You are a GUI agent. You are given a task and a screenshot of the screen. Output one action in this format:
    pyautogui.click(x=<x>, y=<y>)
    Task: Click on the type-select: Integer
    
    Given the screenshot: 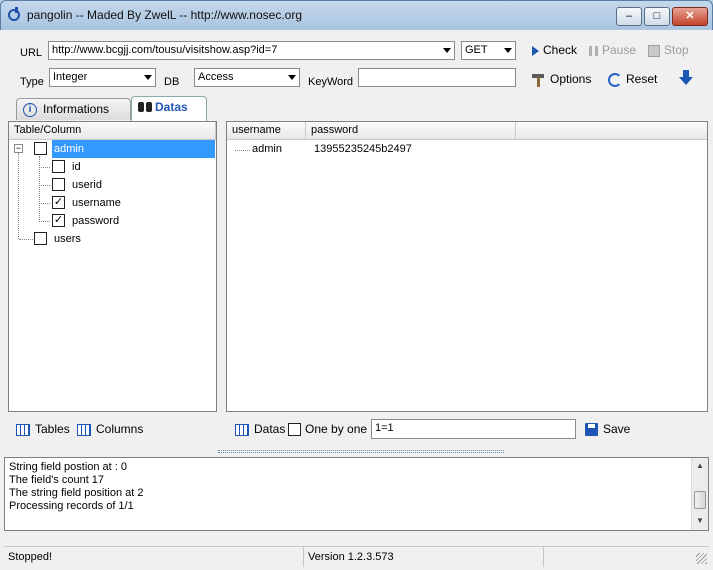 What is the action you would take?
    pyautogui.click(x=102, y=77)
    